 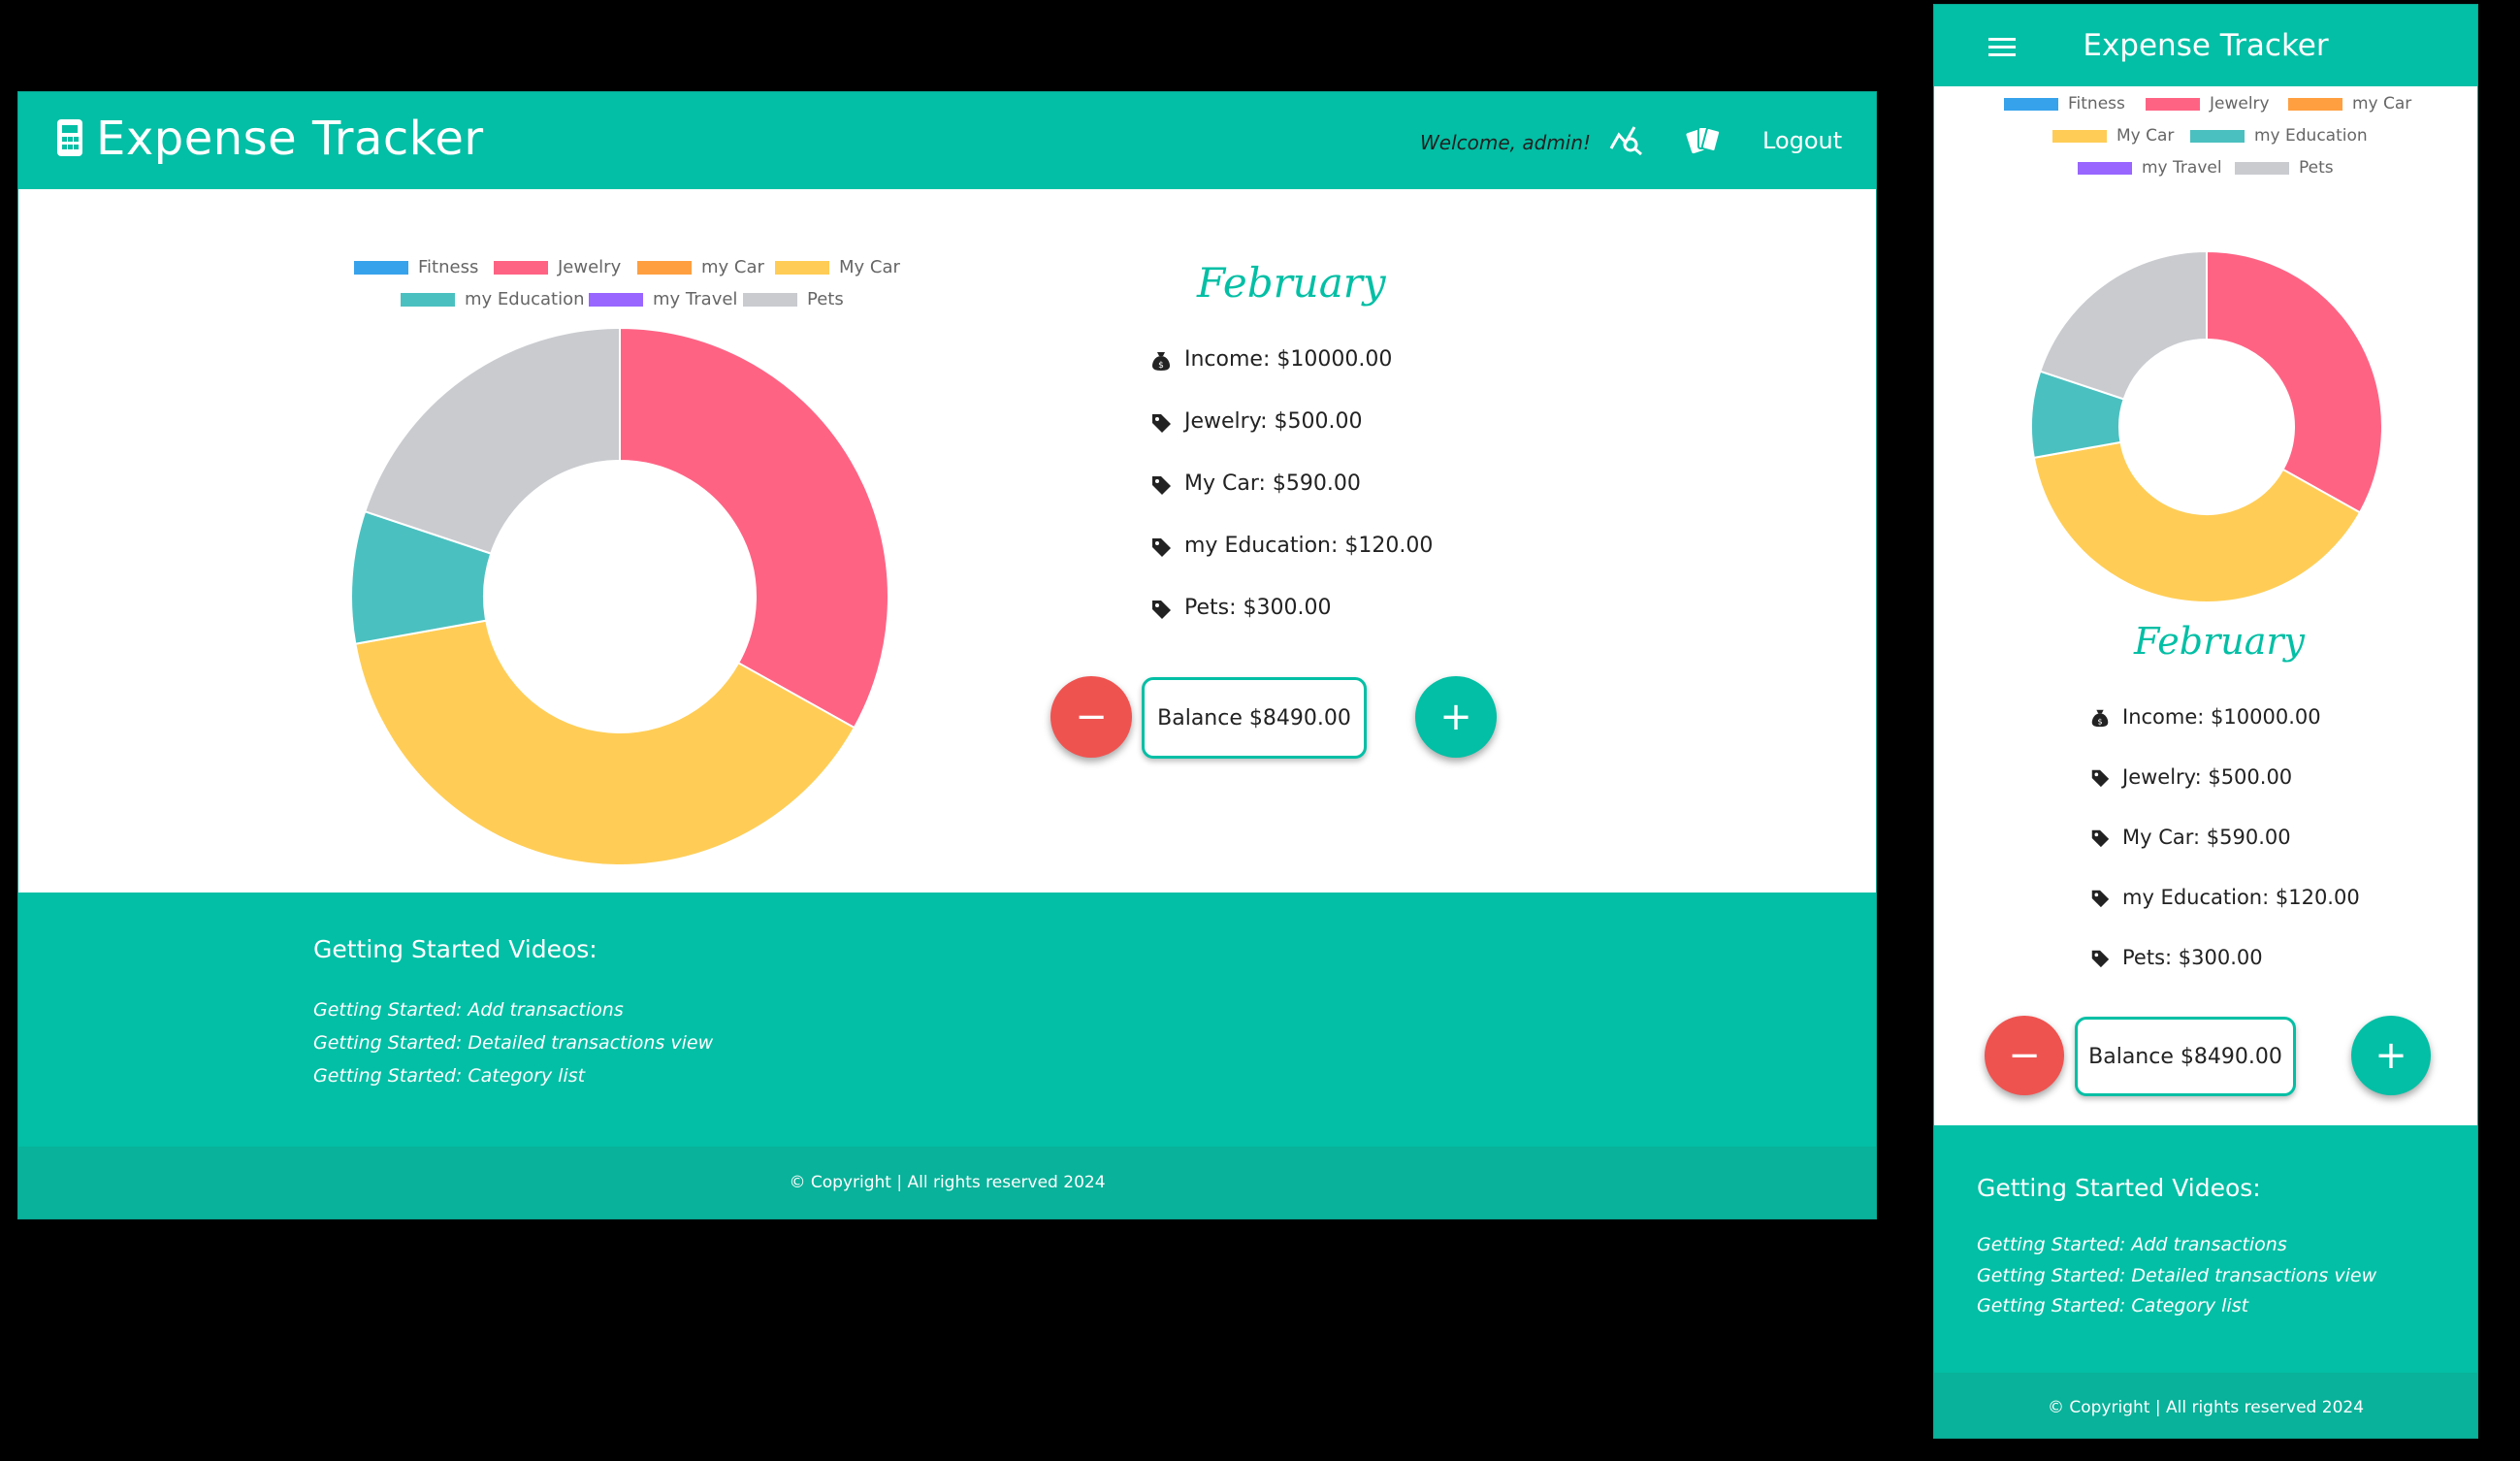 I want to click on cards-icon, so click(x=1703, y=139).